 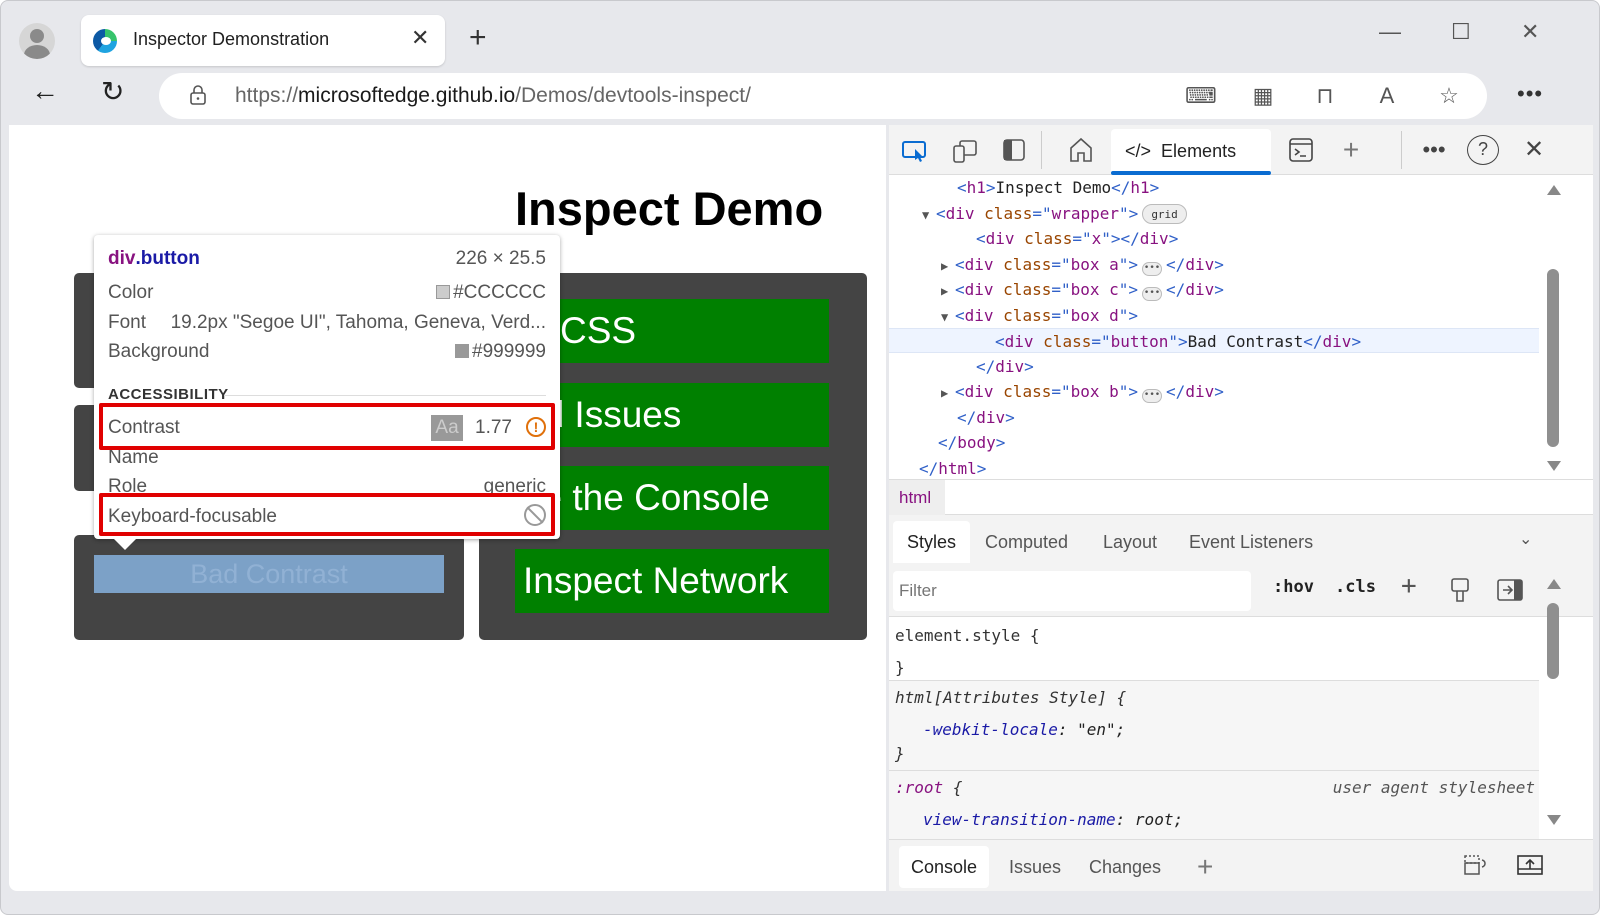 I want to click on maximize-button: ☐, so click(x=1461, y=32).